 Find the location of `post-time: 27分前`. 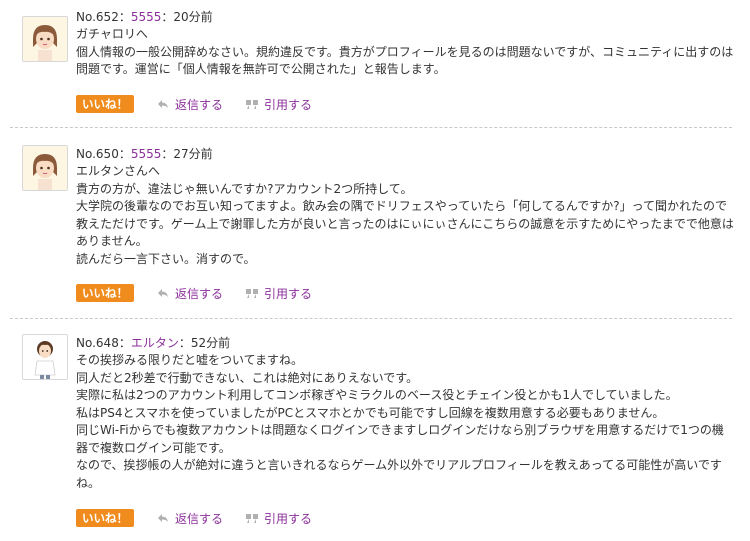

post-time: 27分前 is located at coordinates (193, 154).